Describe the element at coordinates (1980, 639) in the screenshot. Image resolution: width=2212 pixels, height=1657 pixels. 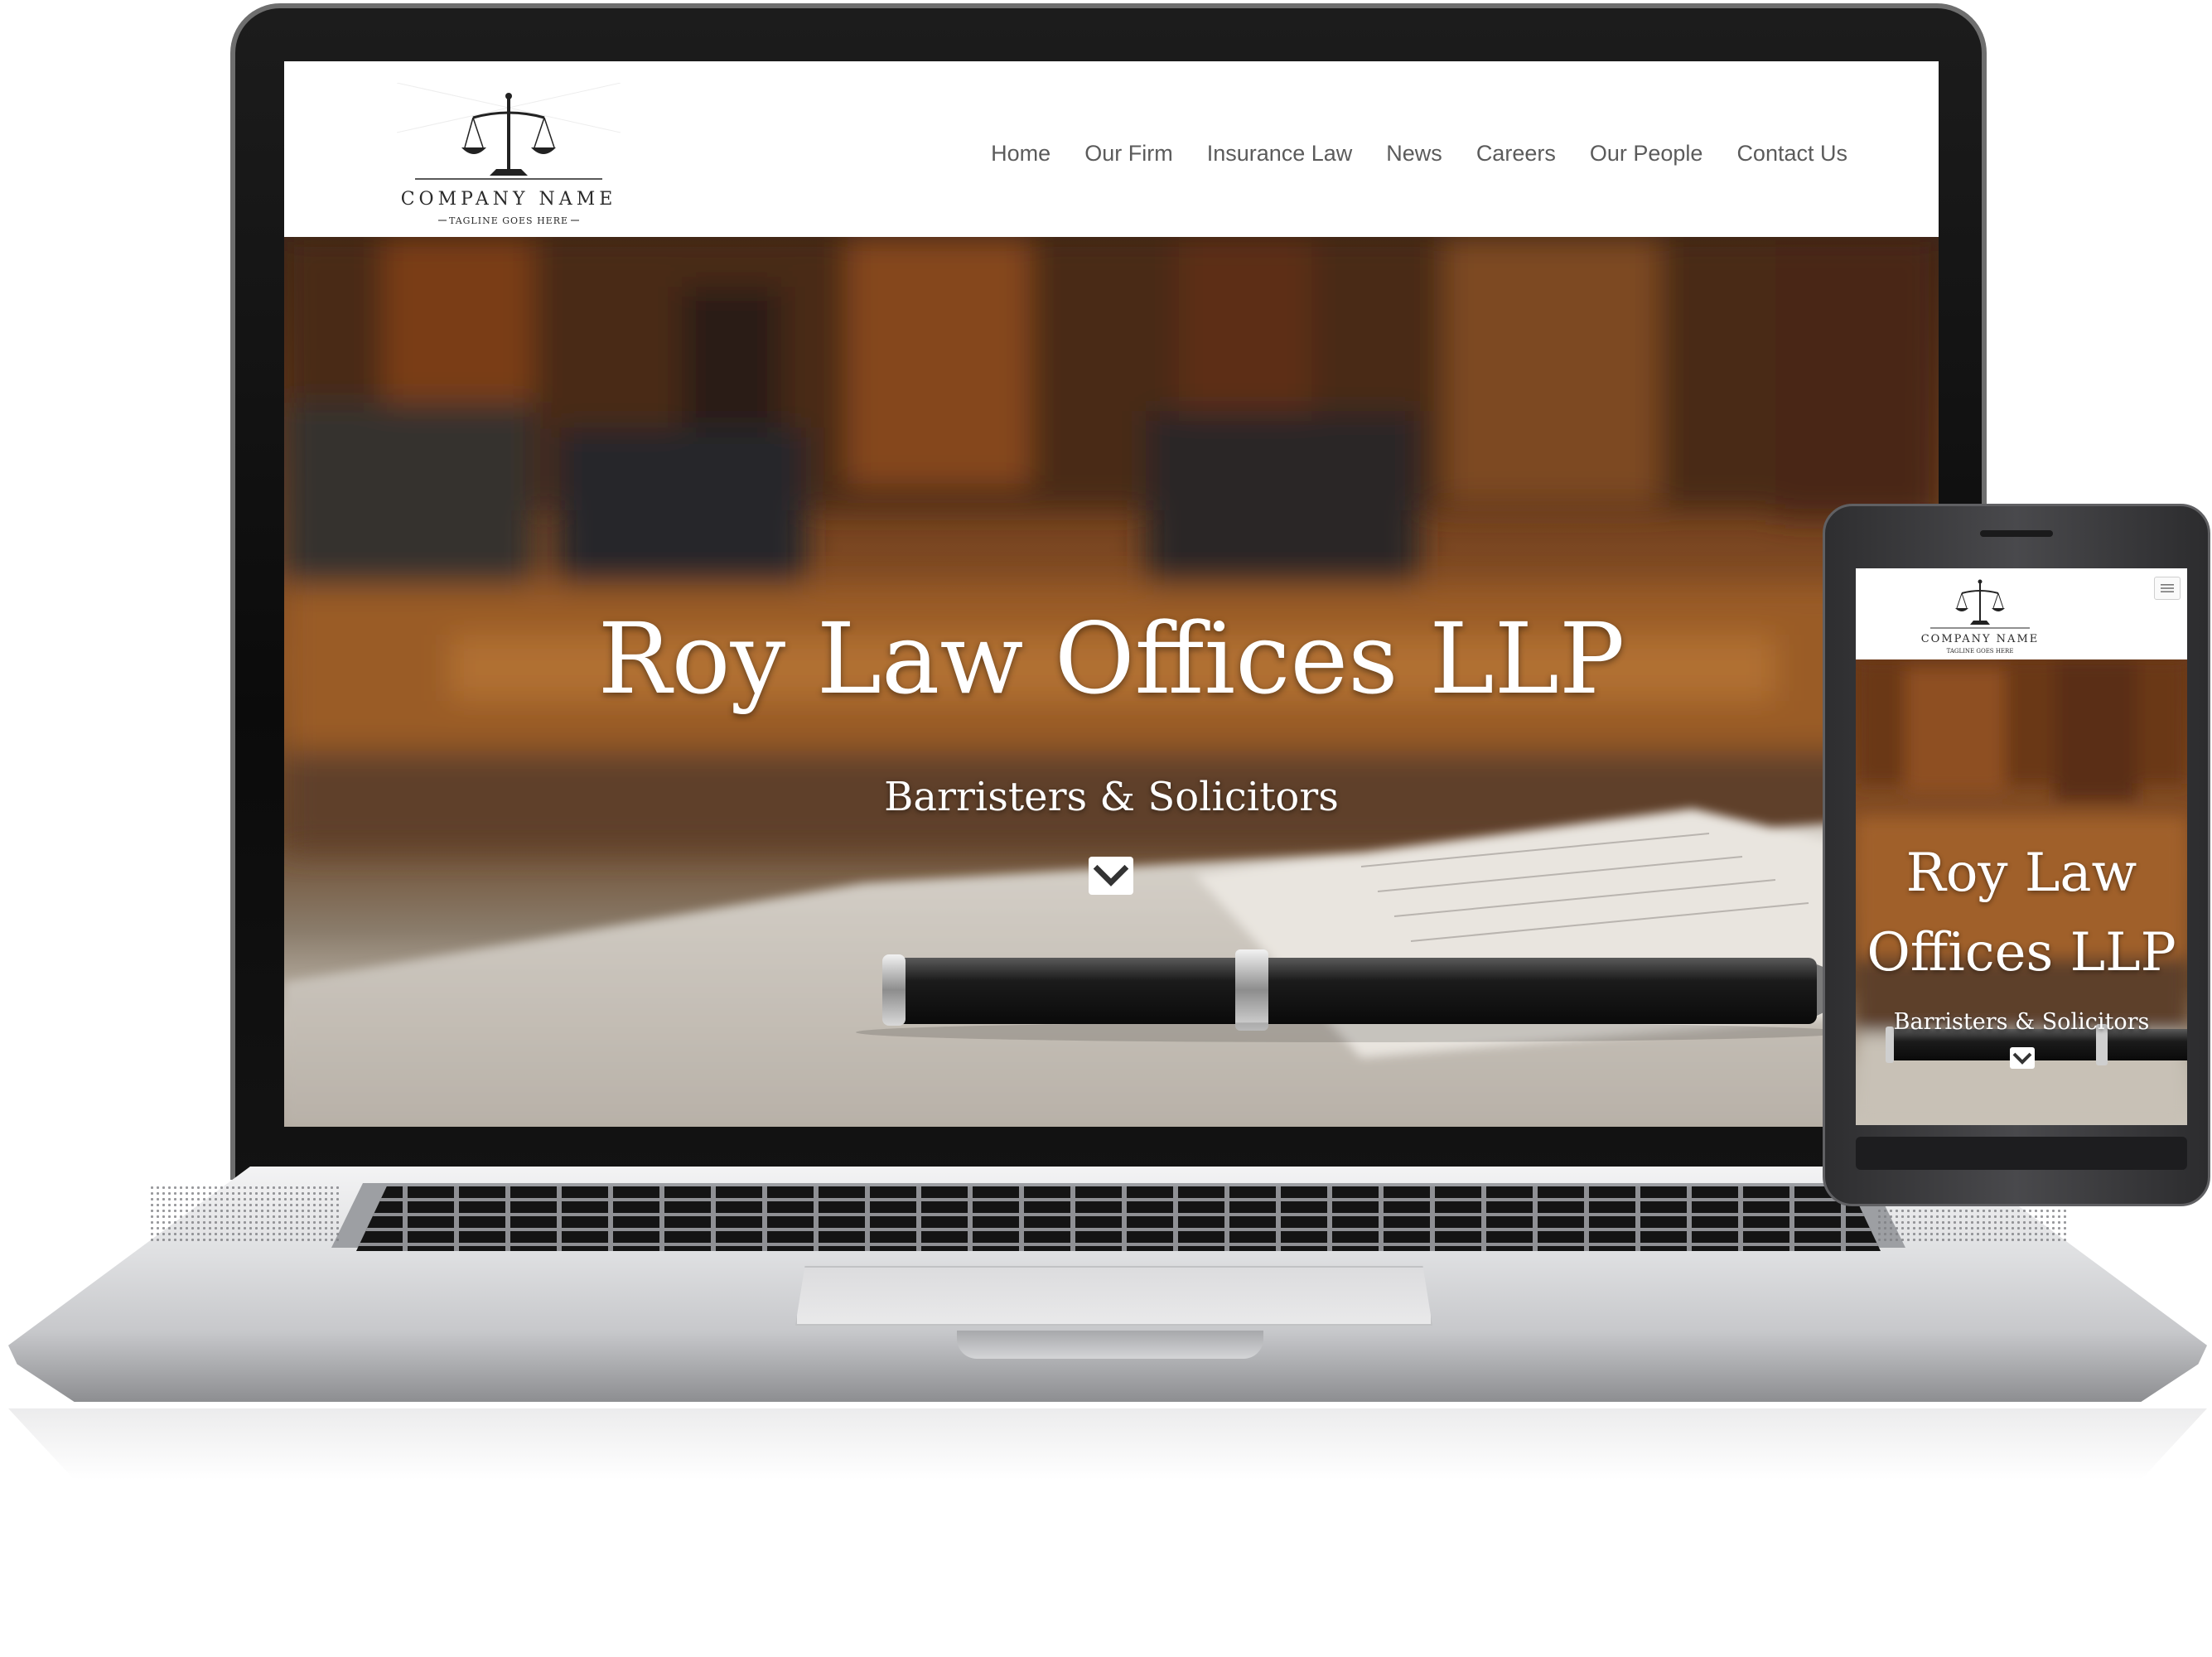
I see `mobile-company-name: COMPANY NAME` at that location.